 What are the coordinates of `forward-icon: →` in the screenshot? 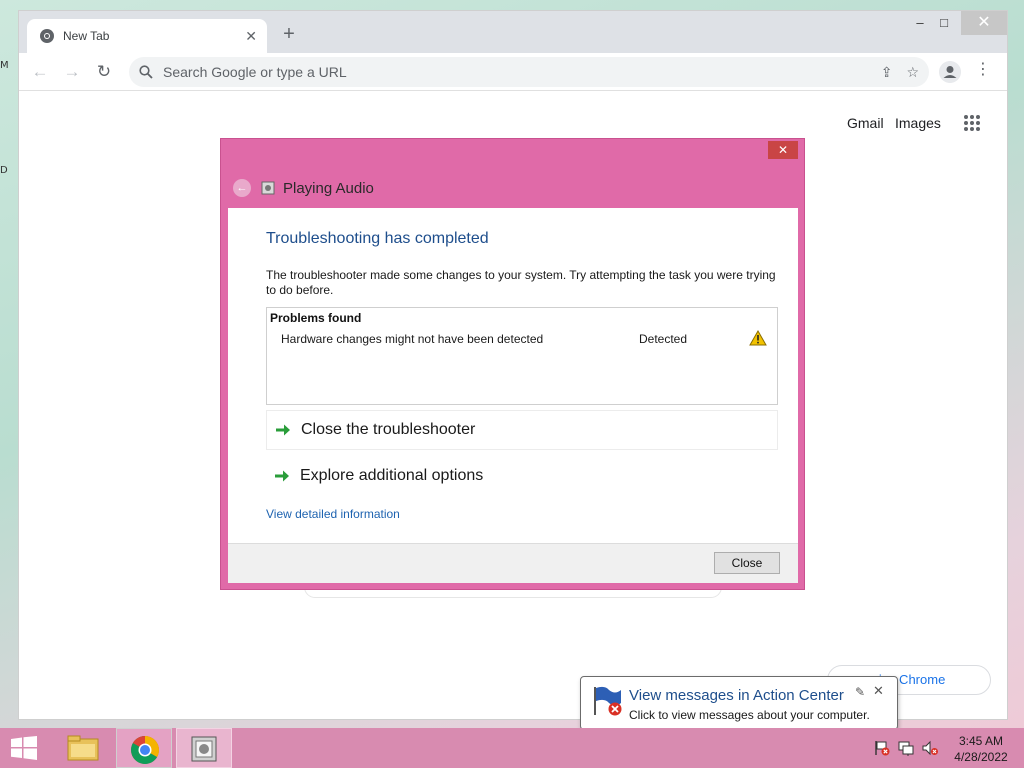 It's located at (72, 72).